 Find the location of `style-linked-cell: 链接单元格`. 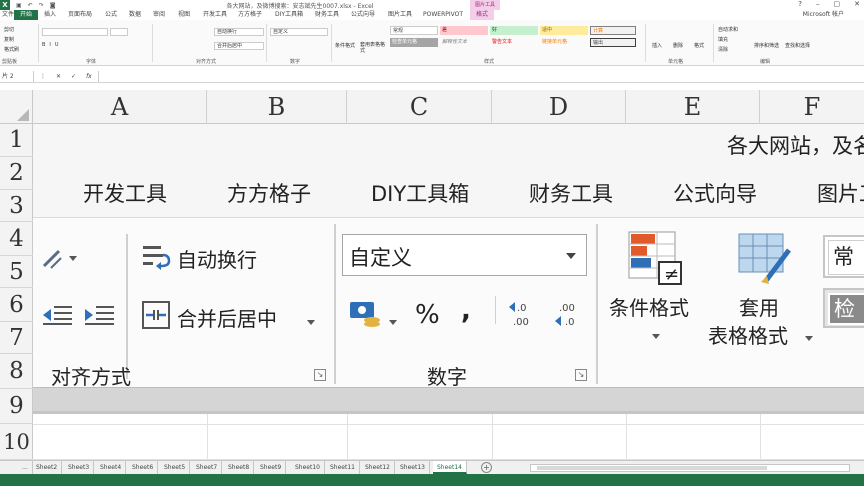

style-linked-cell: 链接单元格 is located at coordinates (564, 42).